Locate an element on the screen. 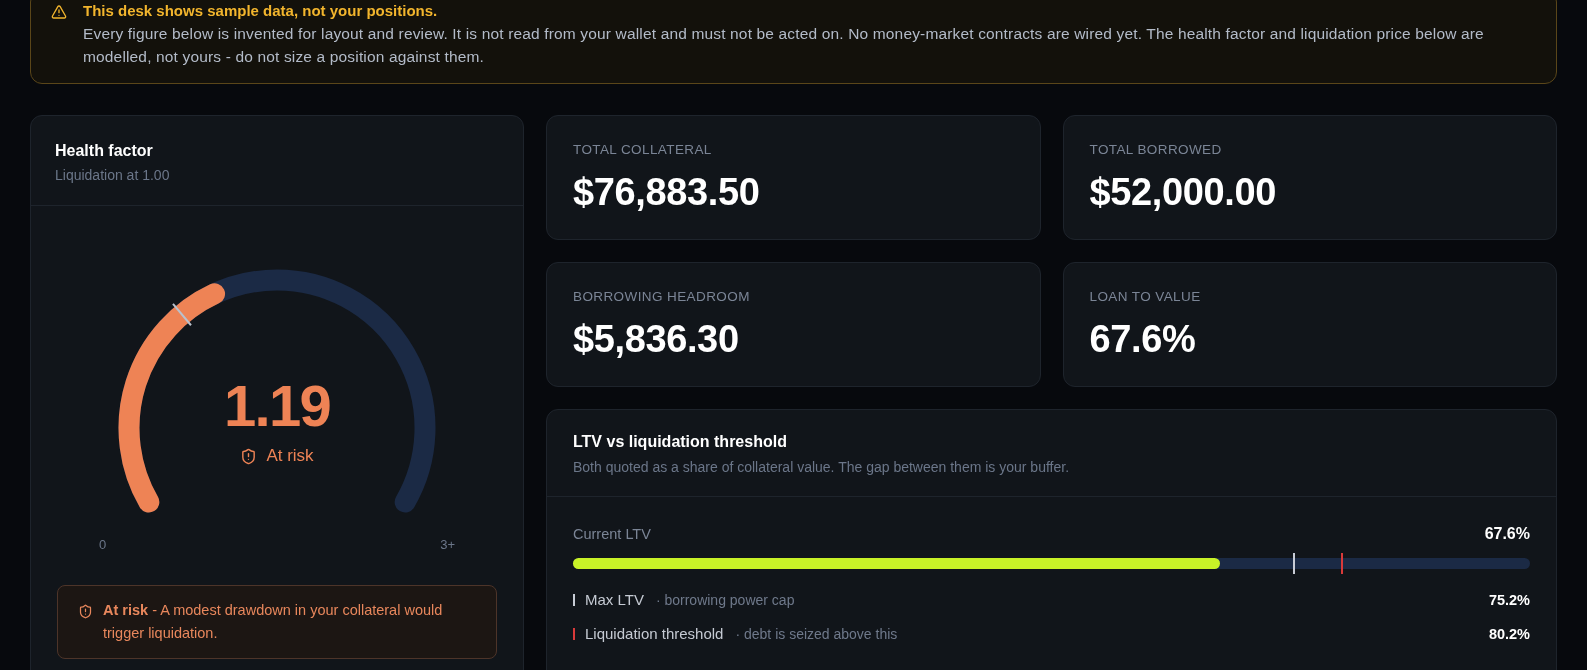 The image size is (1587, 670). card-subtitle: Liquidation at 1.00 is located at coordinates (113, 175).